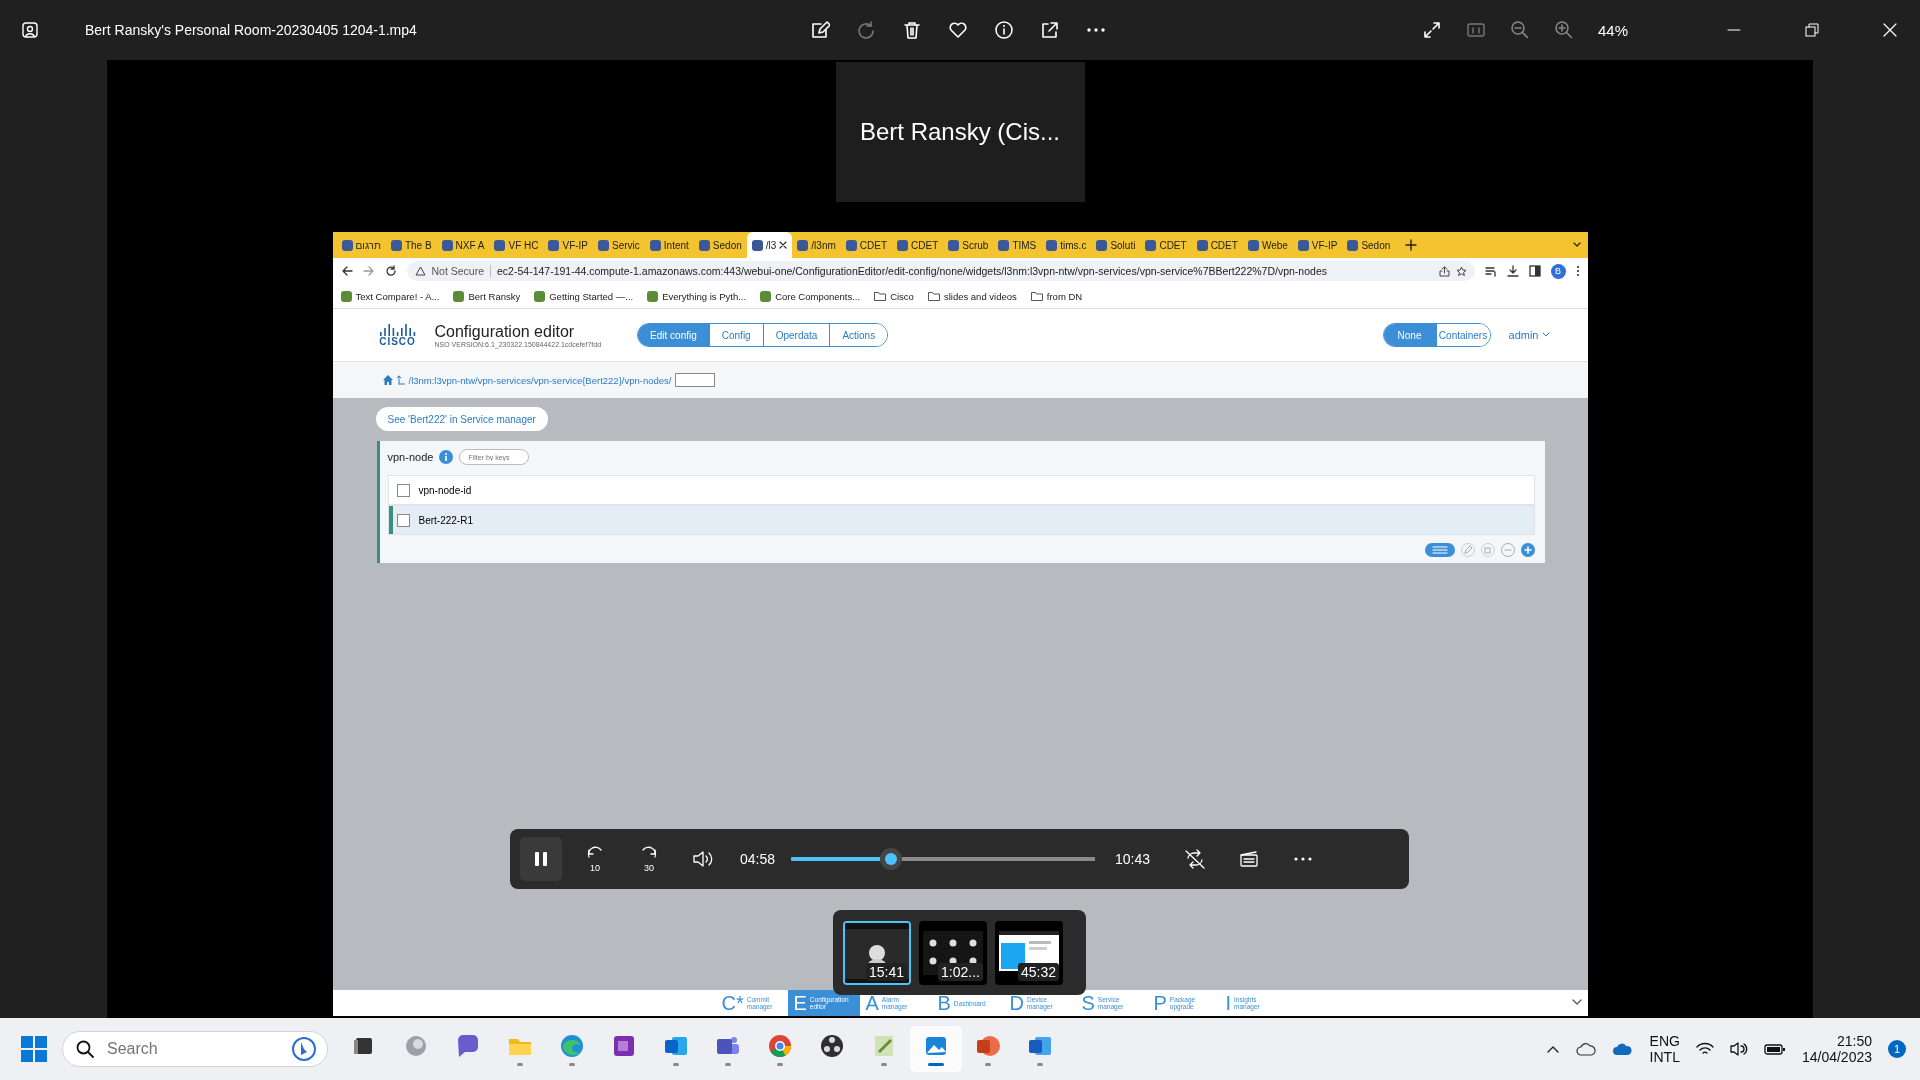 This screenshot has width=1920, height=1080. I want to click on bookmark: slides and videos, so click(972, 296).